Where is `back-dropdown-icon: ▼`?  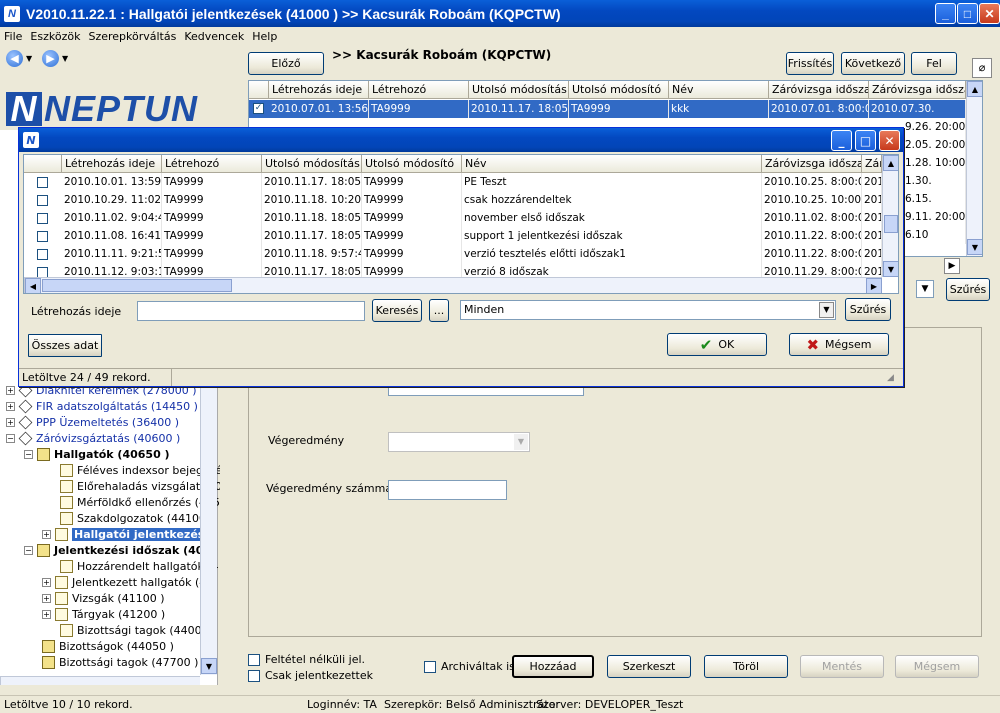 back-dropdown-icon: ▼ is located at coordinates (29, 58).